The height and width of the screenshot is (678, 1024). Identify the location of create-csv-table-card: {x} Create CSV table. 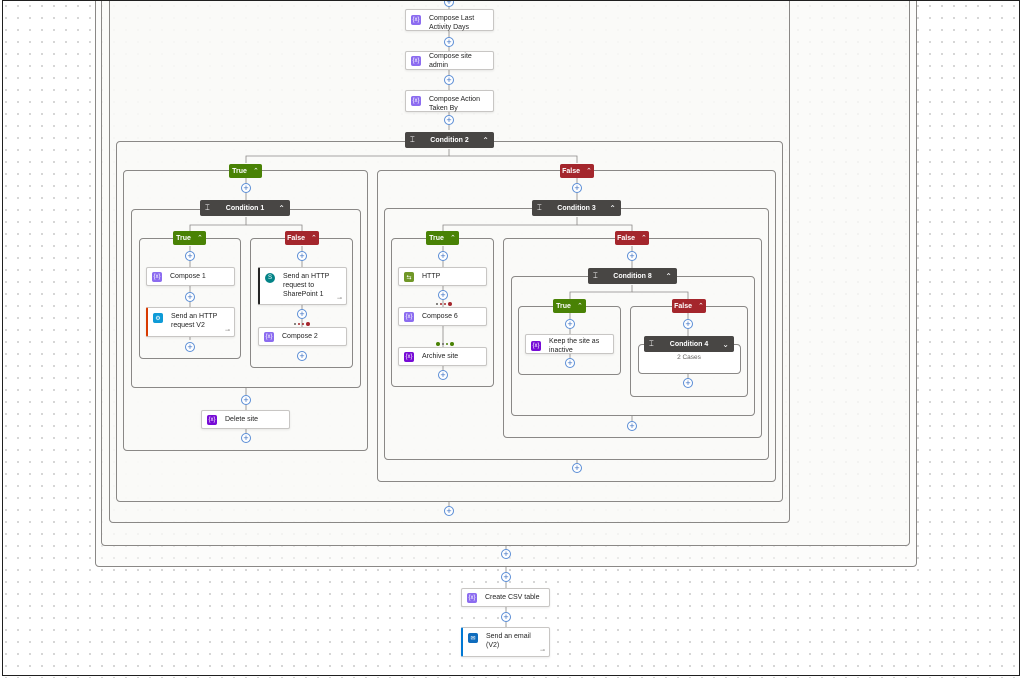
(505, 597).